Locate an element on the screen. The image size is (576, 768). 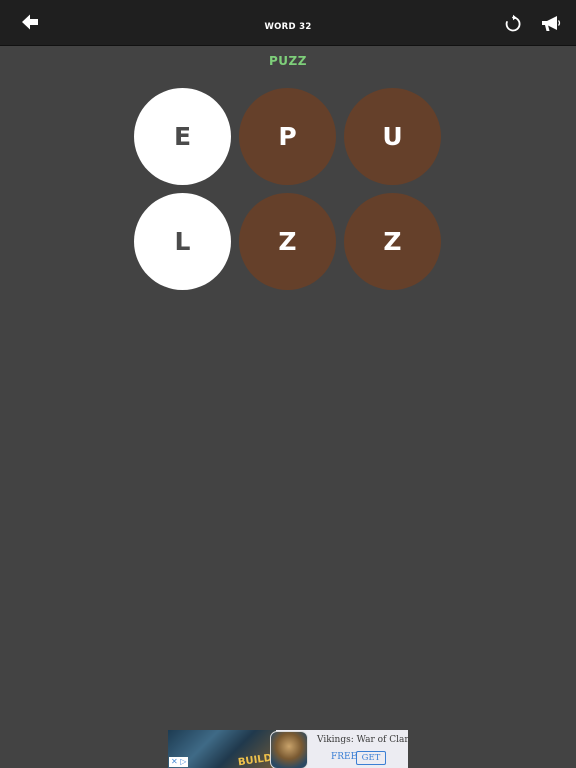
ad-banner: BUILD ✕ ▷ Vikings: War of Clans FREE GET is located at coordinates (288, 749).